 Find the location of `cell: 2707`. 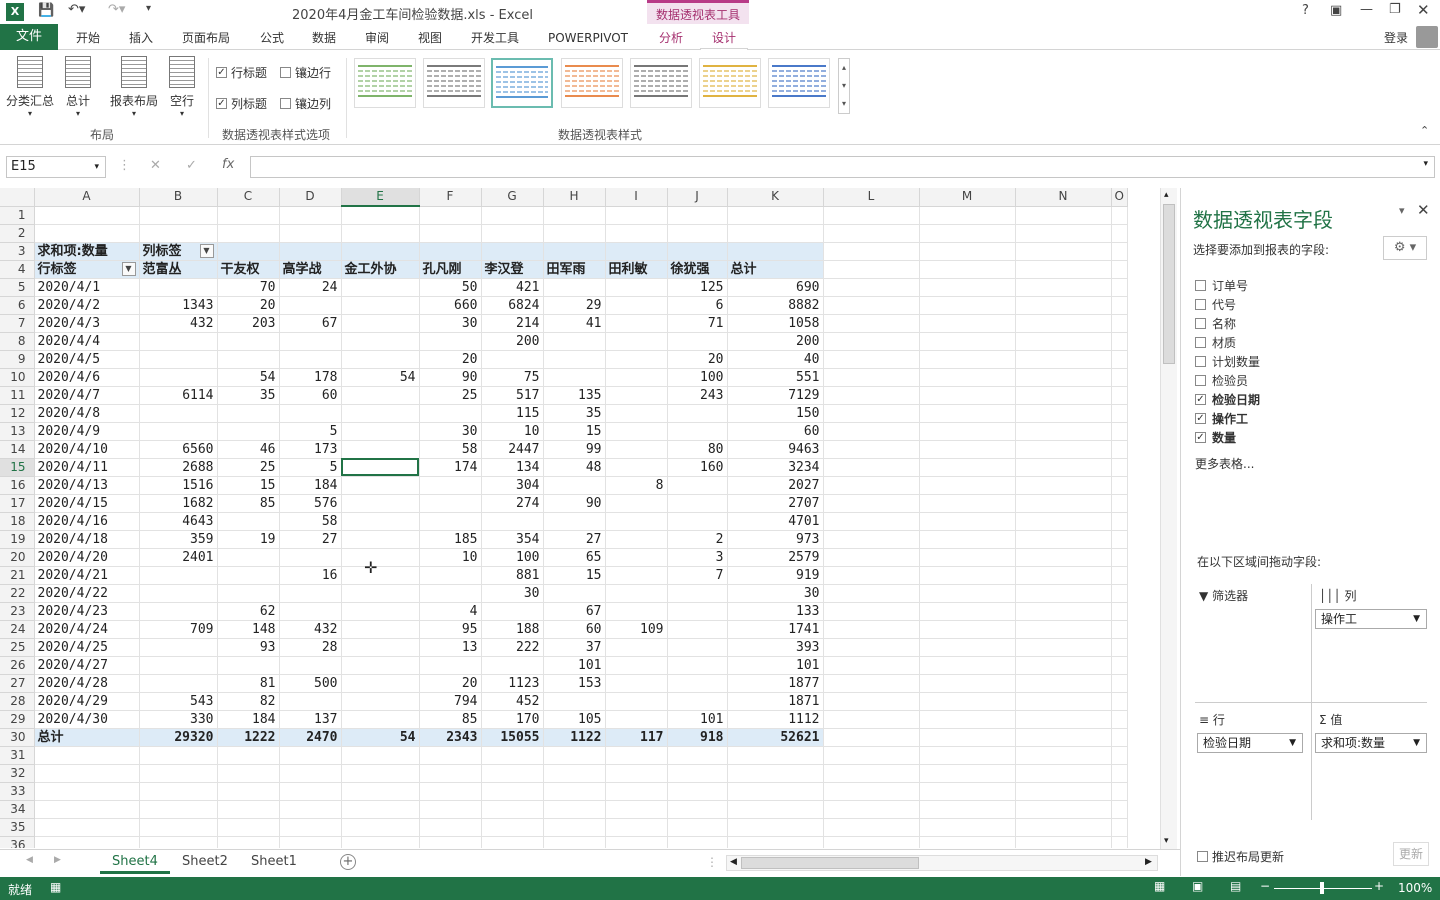

cell: 2707 is located at coordinates (775, 503).